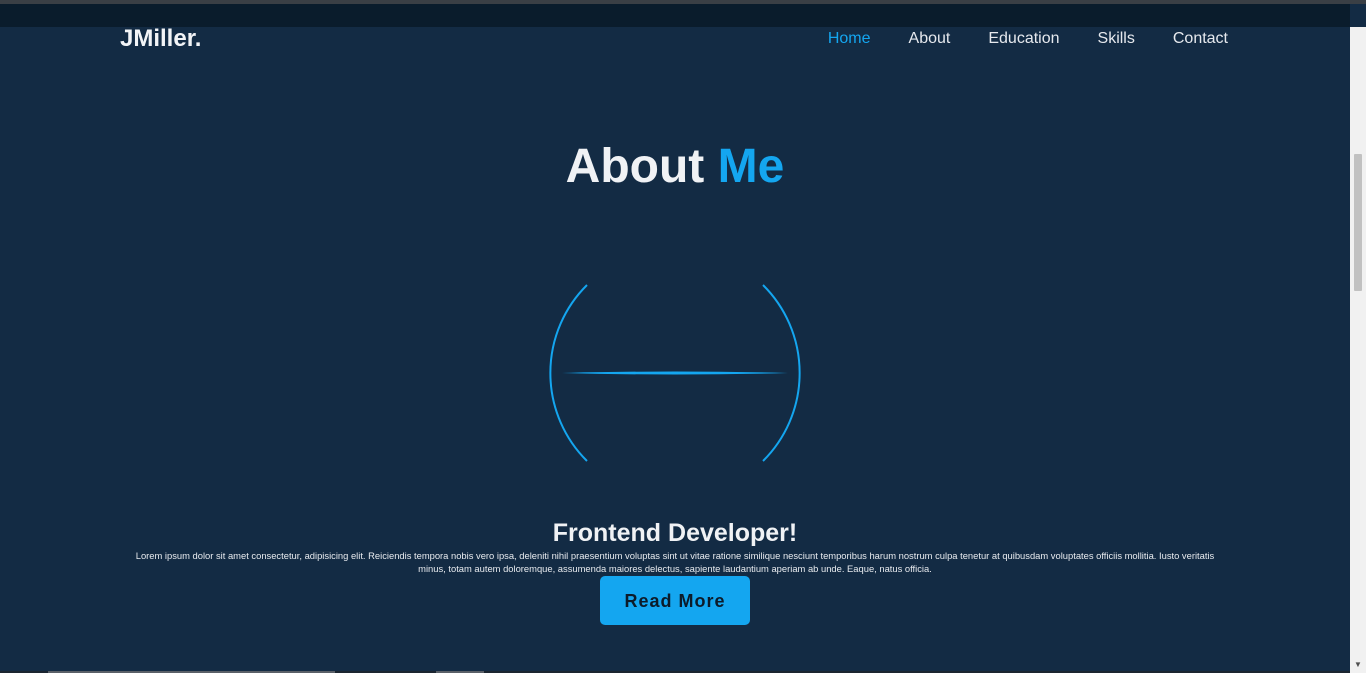 Image resolution: width=1366 pixels, height=673 pixels. I want to click on profile-image-frame, so click(675, 373).